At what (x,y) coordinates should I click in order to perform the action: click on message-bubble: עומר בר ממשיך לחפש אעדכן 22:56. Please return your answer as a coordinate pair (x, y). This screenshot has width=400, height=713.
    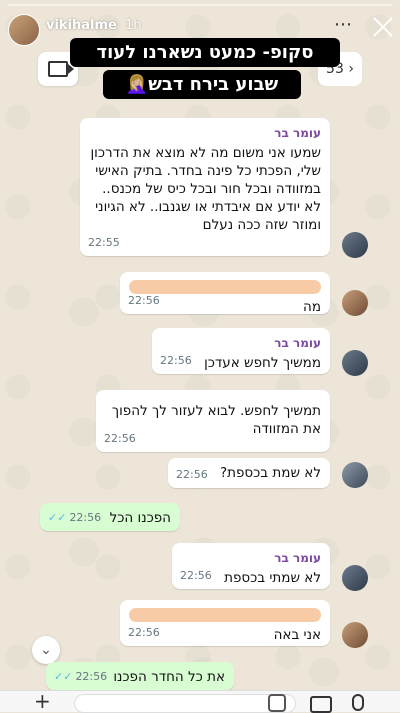
    Looking at the image, I should click on (241, 351).